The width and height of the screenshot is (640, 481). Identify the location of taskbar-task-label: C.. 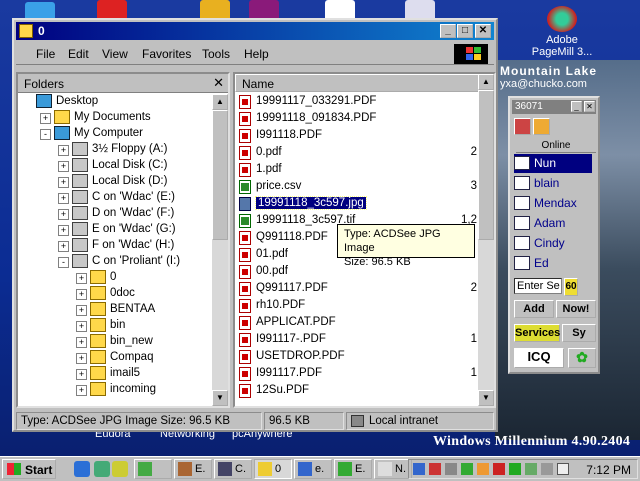
(240, 469).